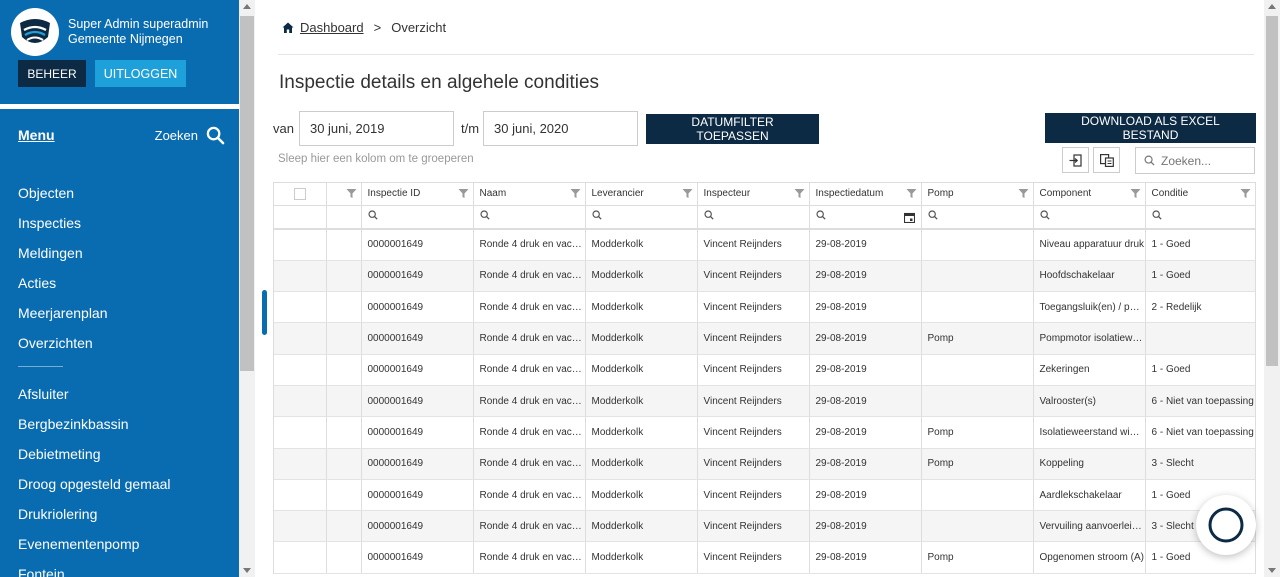 Image resolution: width=1280 pixels, height=577 pixels. Describe the element at coordinates (119, 193) in the screenshot. I see `nav-item-objecten: Objecten` at that location.